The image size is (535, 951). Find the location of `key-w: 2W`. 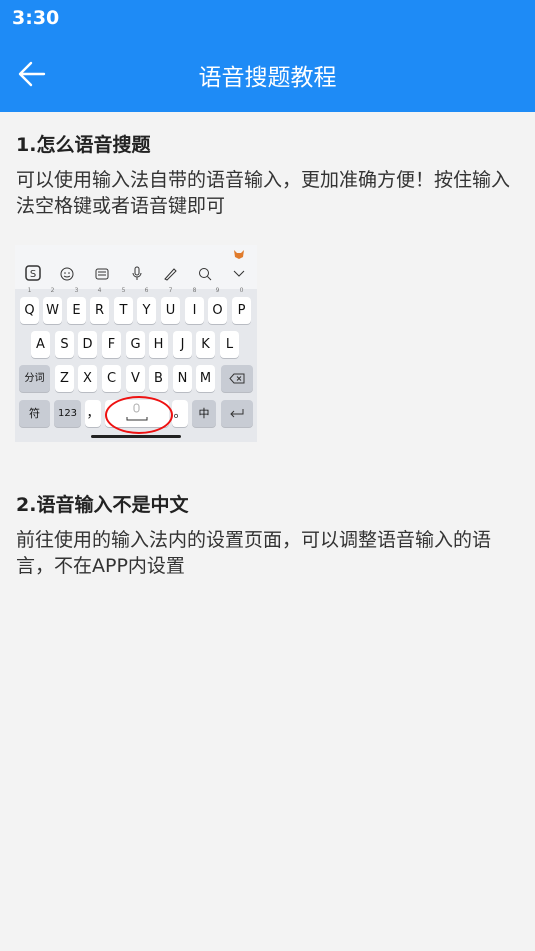

key-w: 2W is located at coordinates (52, 305).